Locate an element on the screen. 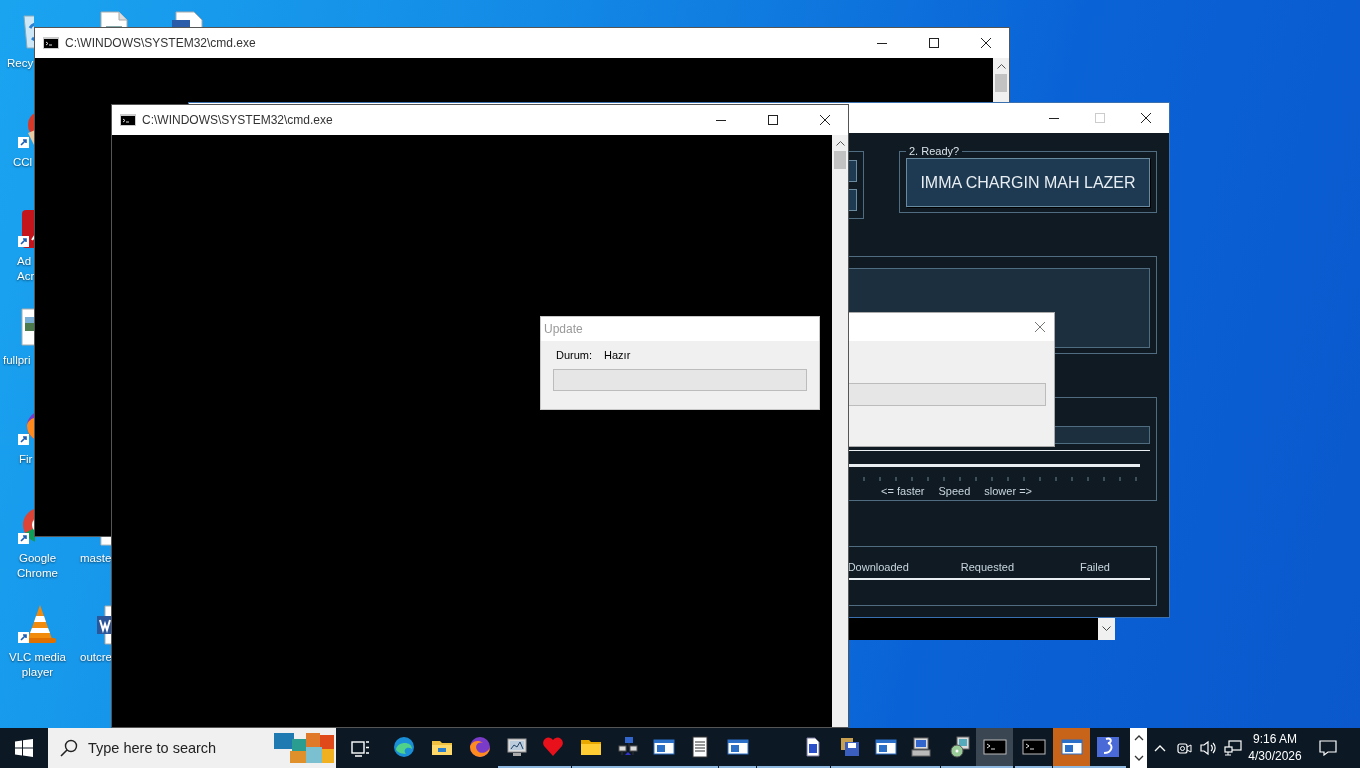  swirl-icon is located at coordinates (1107, 747).